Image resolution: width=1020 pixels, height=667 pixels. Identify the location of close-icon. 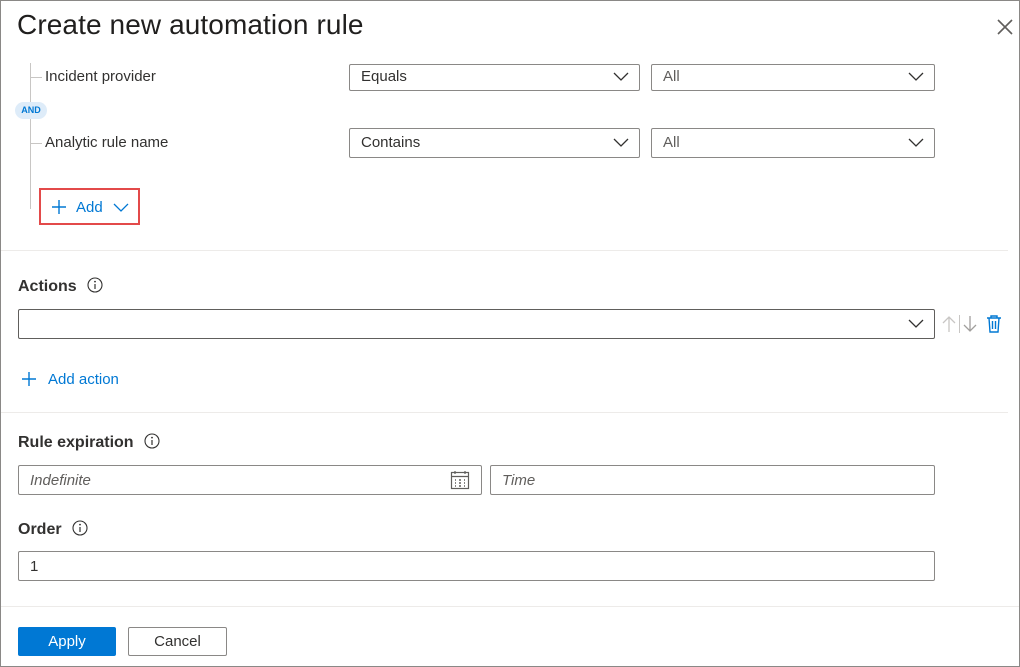
(1005, 27).